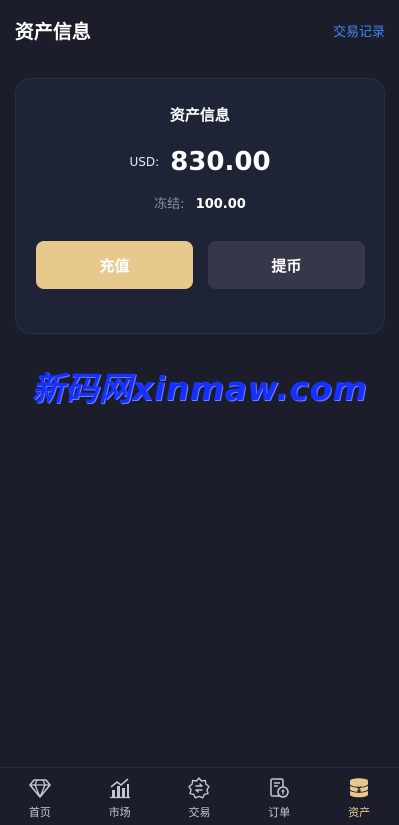  Describe the element at coordinates (199, 388) in the screenshot. I see `watermark-text: 新码网xinmaw.com` at that location.